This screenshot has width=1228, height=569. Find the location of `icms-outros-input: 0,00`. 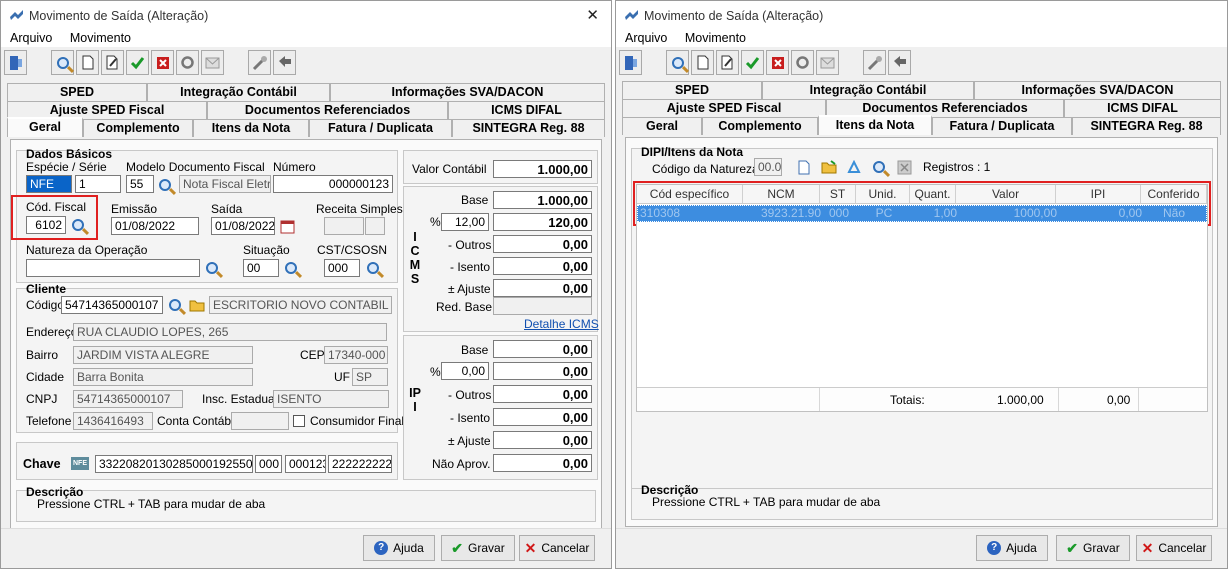

icms-outros-input: 0,00 is located at coordinates (542, 244).